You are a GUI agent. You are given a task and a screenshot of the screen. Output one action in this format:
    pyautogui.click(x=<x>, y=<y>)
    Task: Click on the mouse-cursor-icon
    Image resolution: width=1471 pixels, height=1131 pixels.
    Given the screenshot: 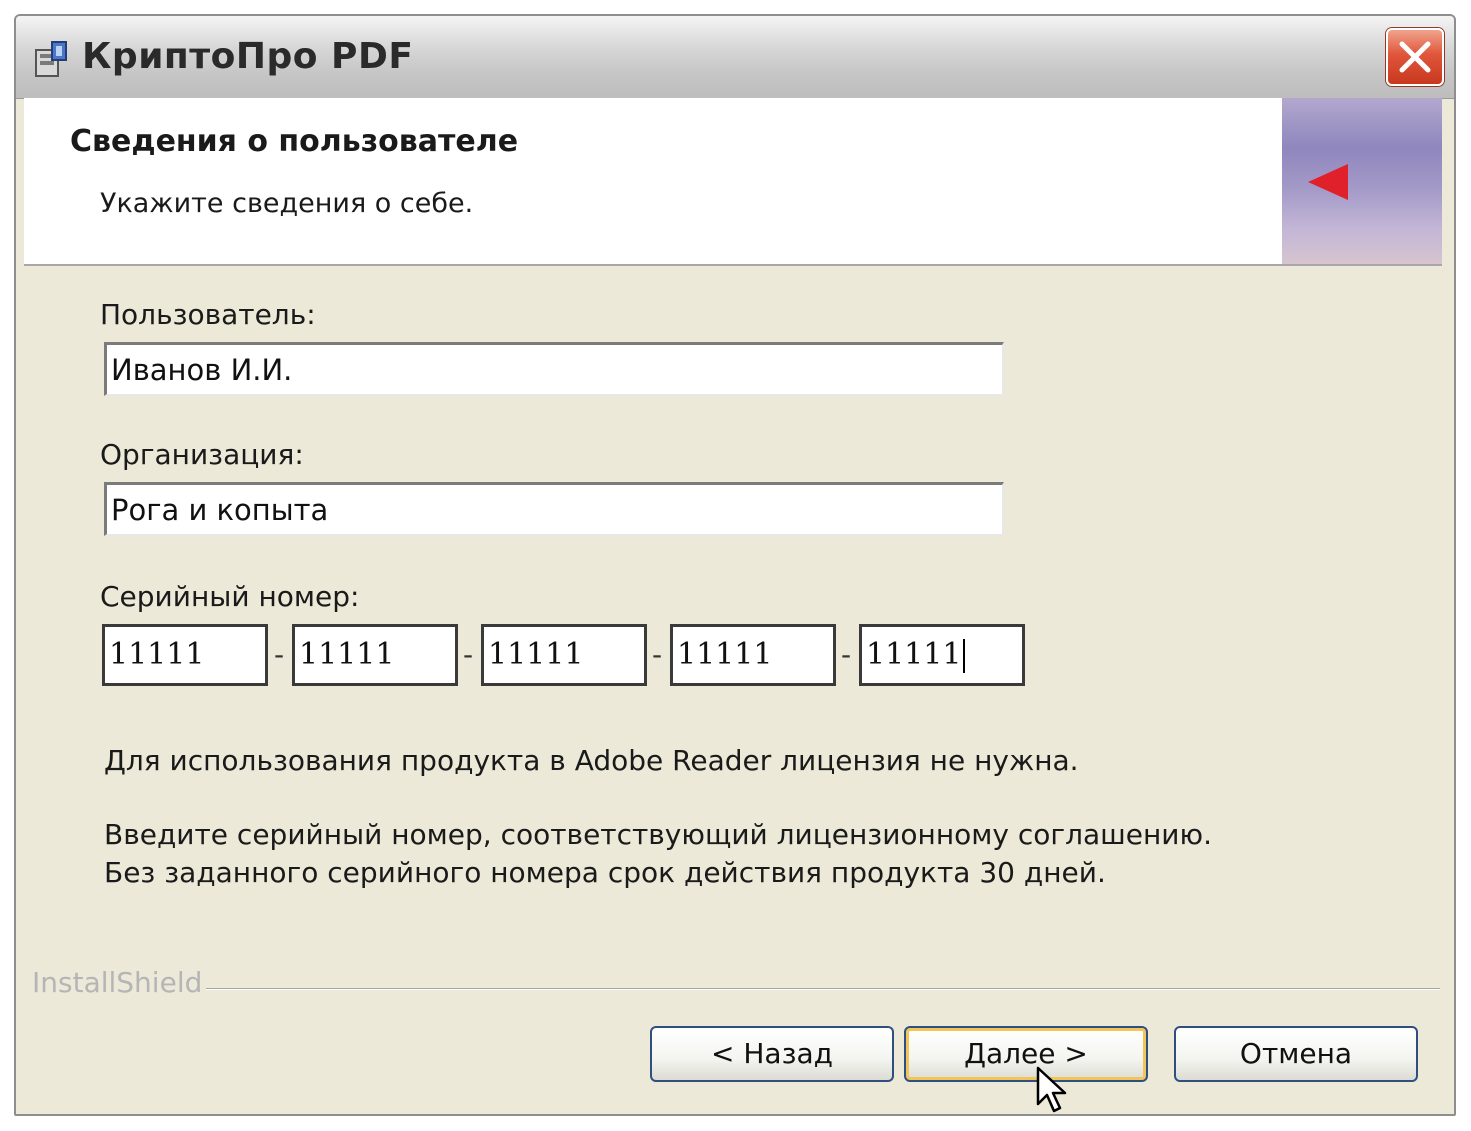 What is the action you would take?
    pyautogui.click(x=1051, y=1089)
    